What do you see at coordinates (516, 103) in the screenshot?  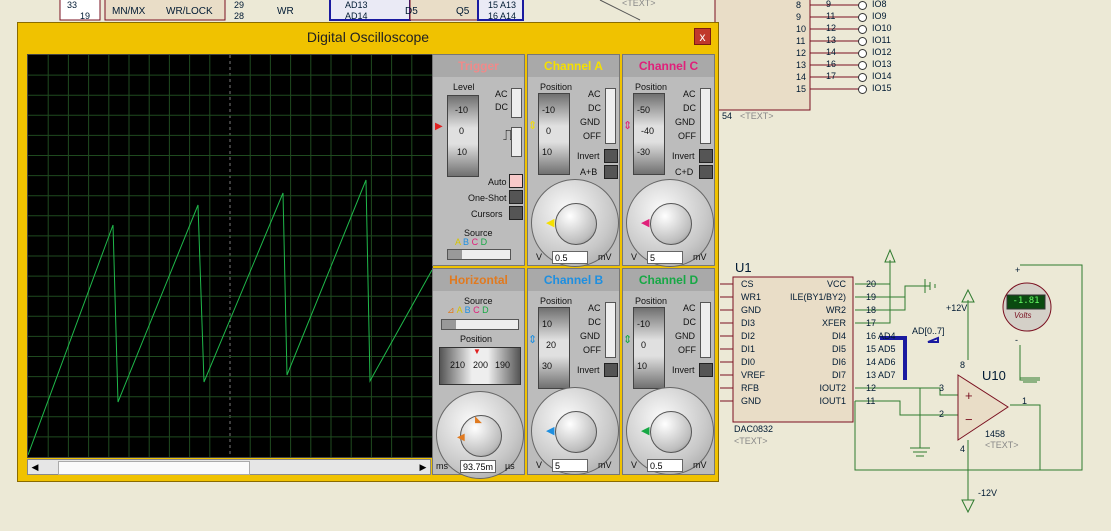 I see `trigger-coupling-switch` at bounding box center [516, 103].